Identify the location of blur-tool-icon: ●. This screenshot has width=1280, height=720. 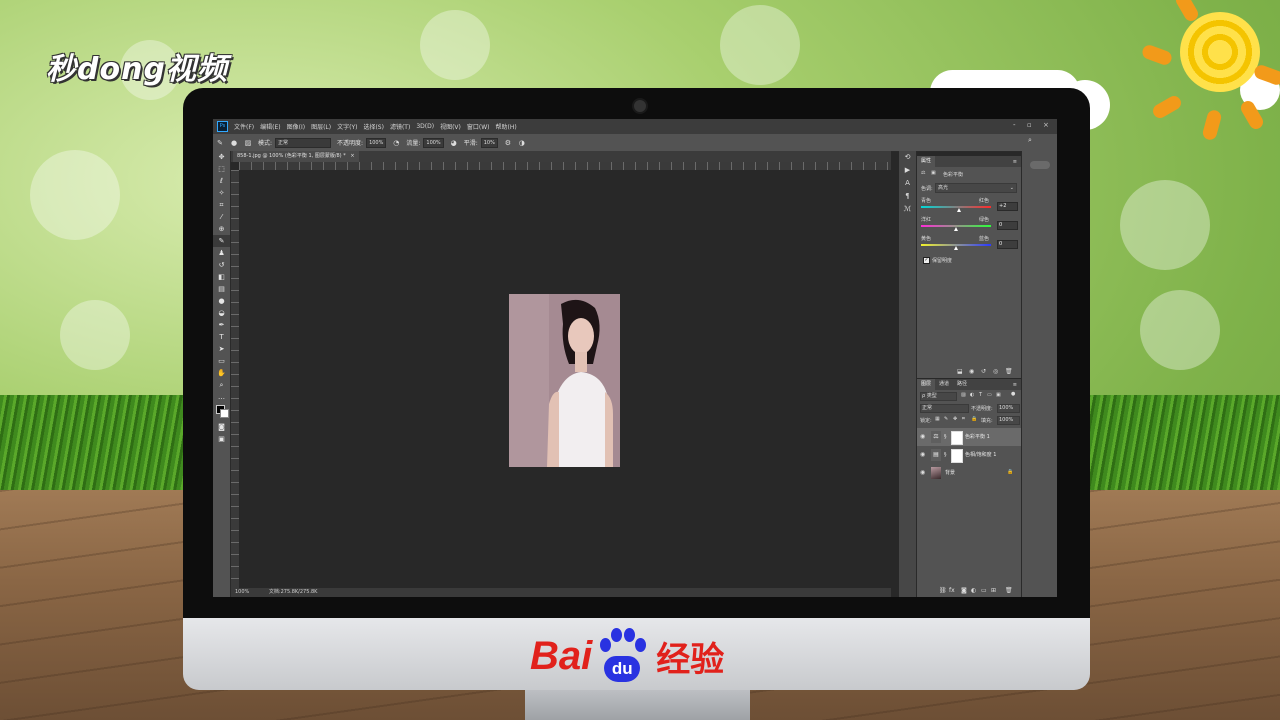
(221, 301).